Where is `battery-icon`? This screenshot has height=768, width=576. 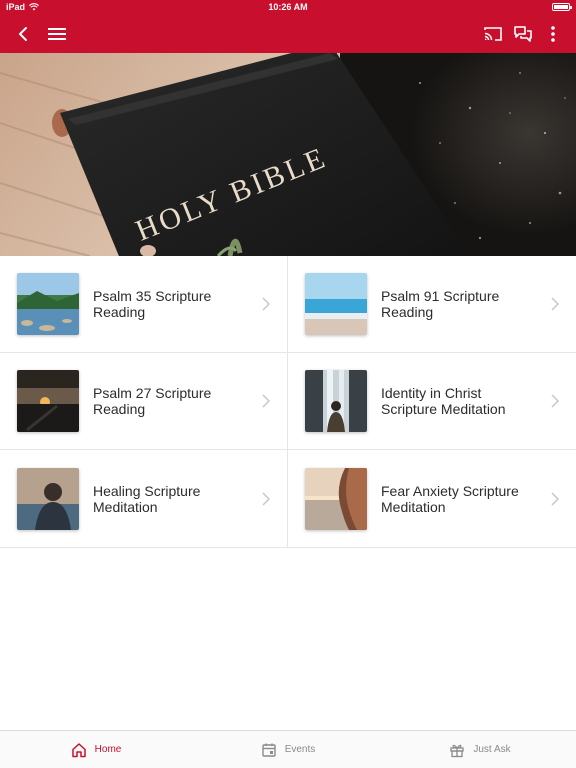 battery-icon is located at coordinates (562, 7).